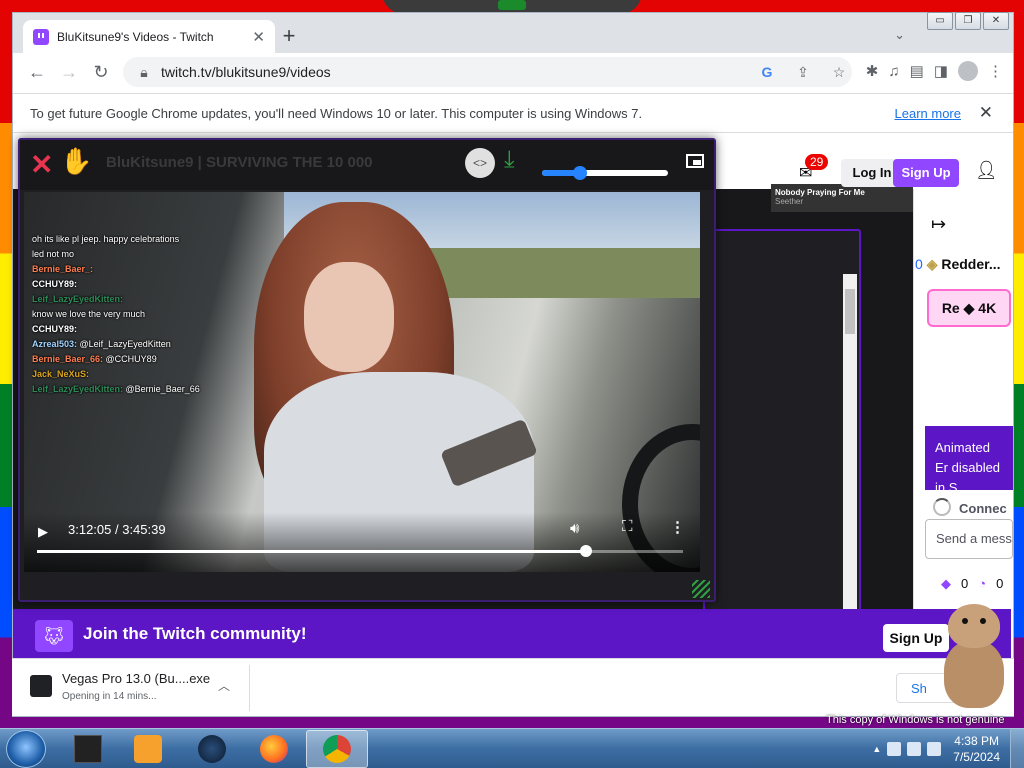 This screenshot has width=1024, height=768. I want to click on download-filename: Vegas Pro 13.0 (Bu....exe, so click(136, 678).